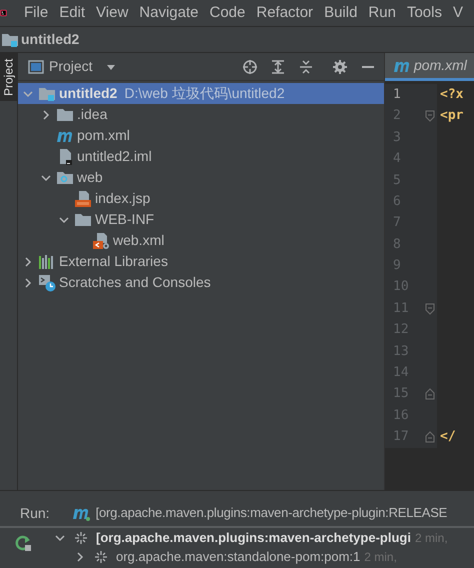 The width and height of the screenshot is (474, 568). Describe the element at coordinates (306, 66) in the screenshot. I see `collapse-all-icon` at that location.